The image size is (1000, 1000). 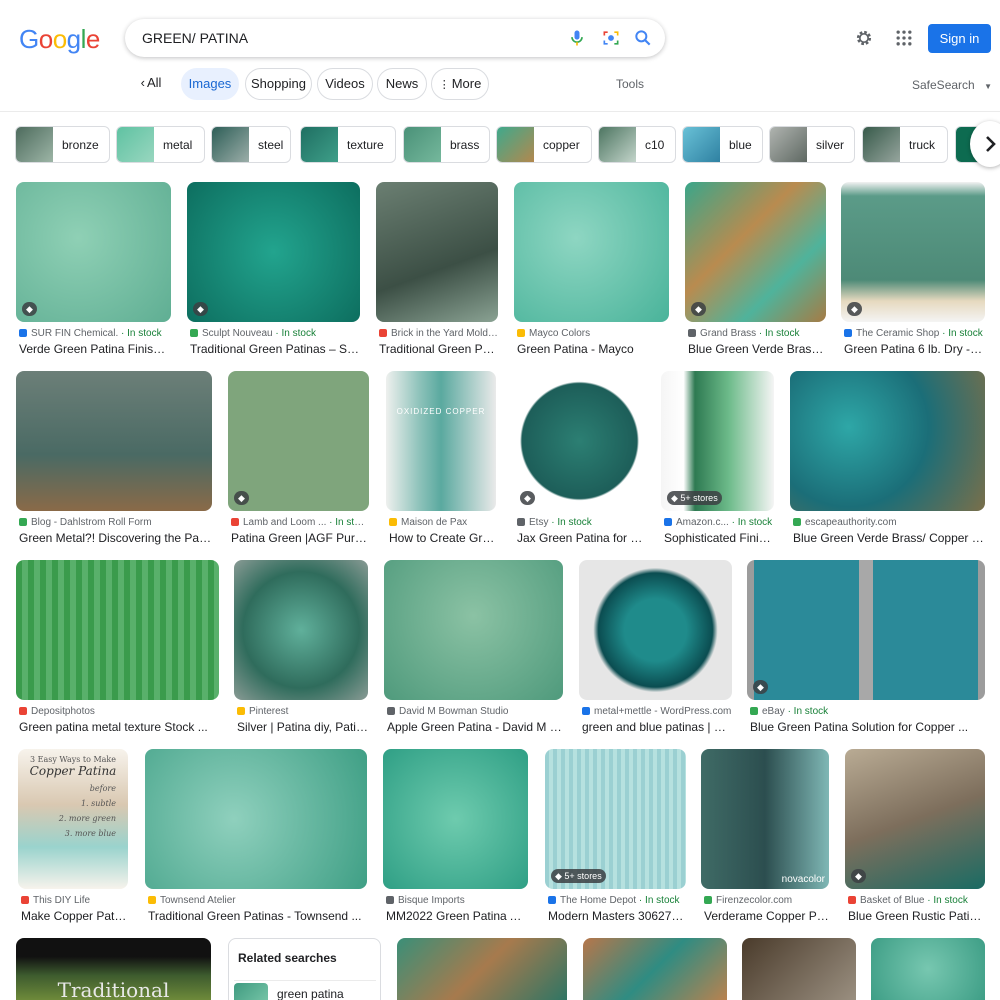 What do you see at coordinates (637, 144) in the screenshot?
I see `chip-c10: c10` at bounding box center [637, 144].